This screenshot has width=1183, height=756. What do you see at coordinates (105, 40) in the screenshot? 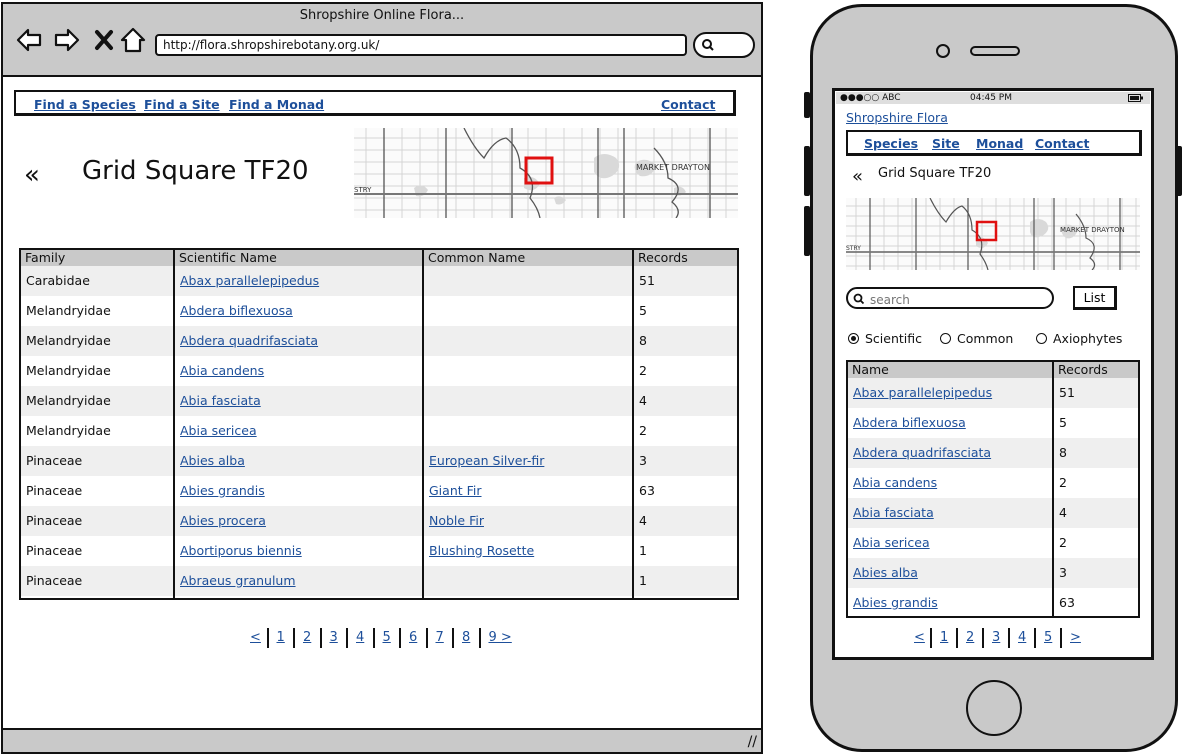
I see `stop-x-icon` at bounding box center [105, 40].